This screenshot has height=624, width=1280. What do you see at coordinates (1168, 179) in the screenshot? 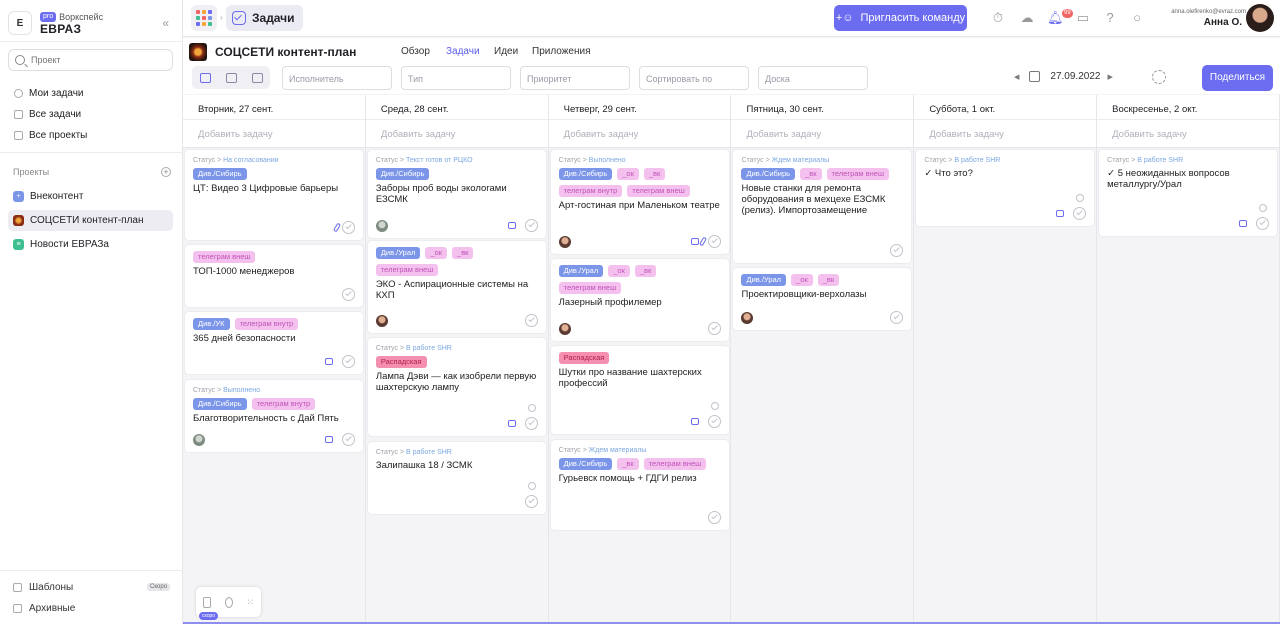
I see `task-title: 5 неожиданных вопросов металлургу/Урал` at bounding box center [1168, 179].